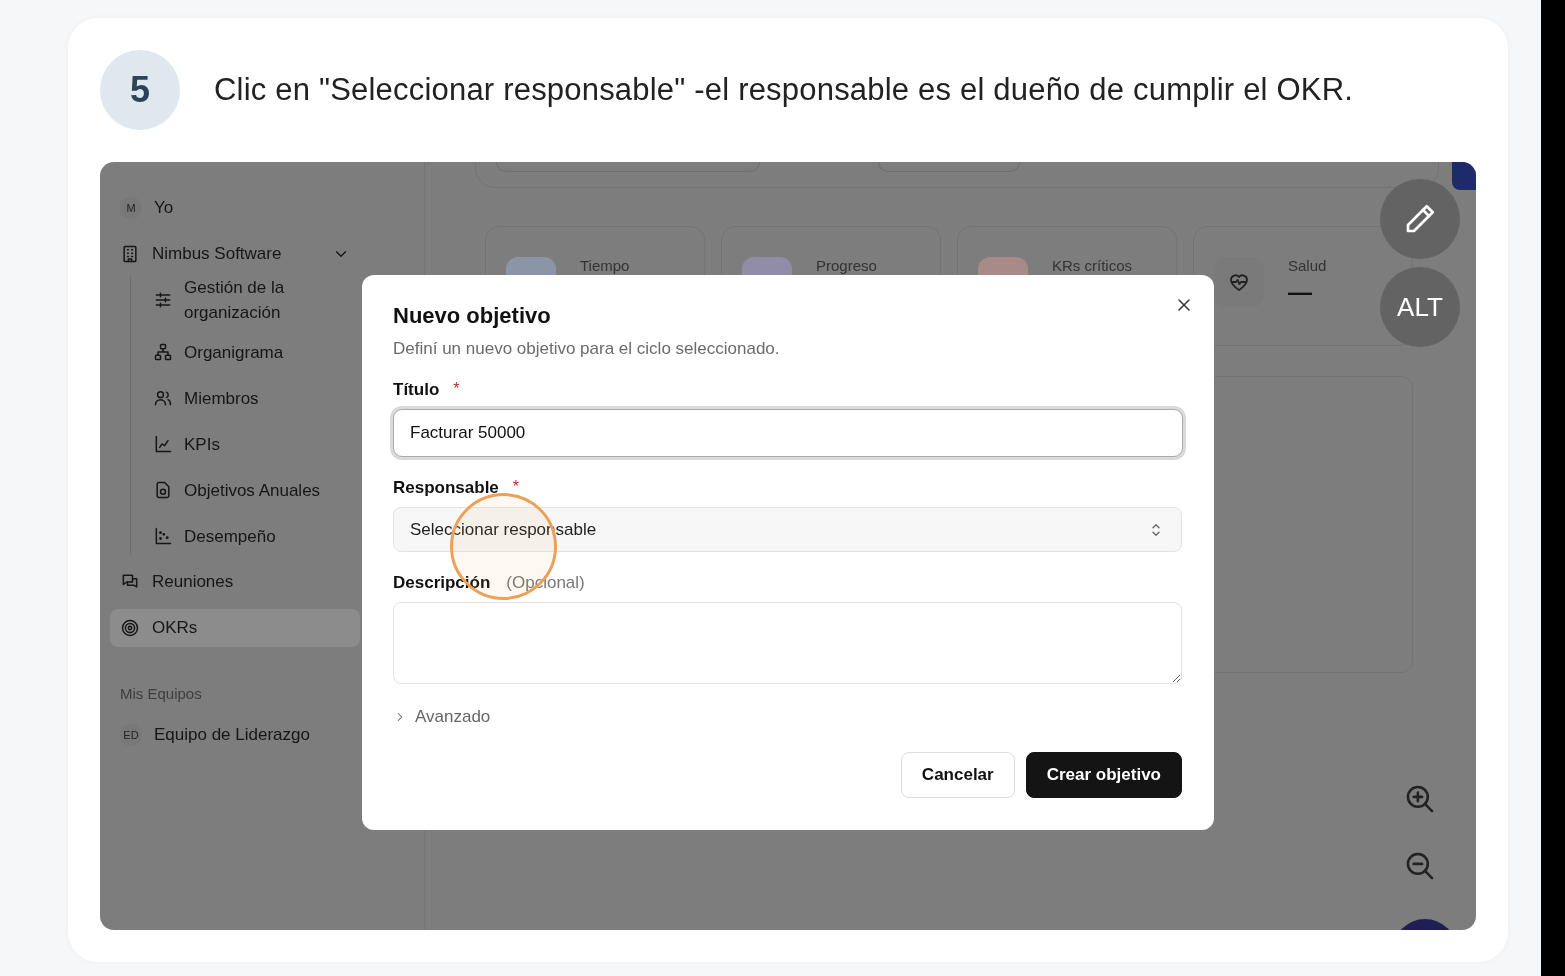 This screenshot has height=976, width=1565. What do you see at coordinates (787, 643) in the screenshot?
I see `description-field` at bounding box center [787, 643].